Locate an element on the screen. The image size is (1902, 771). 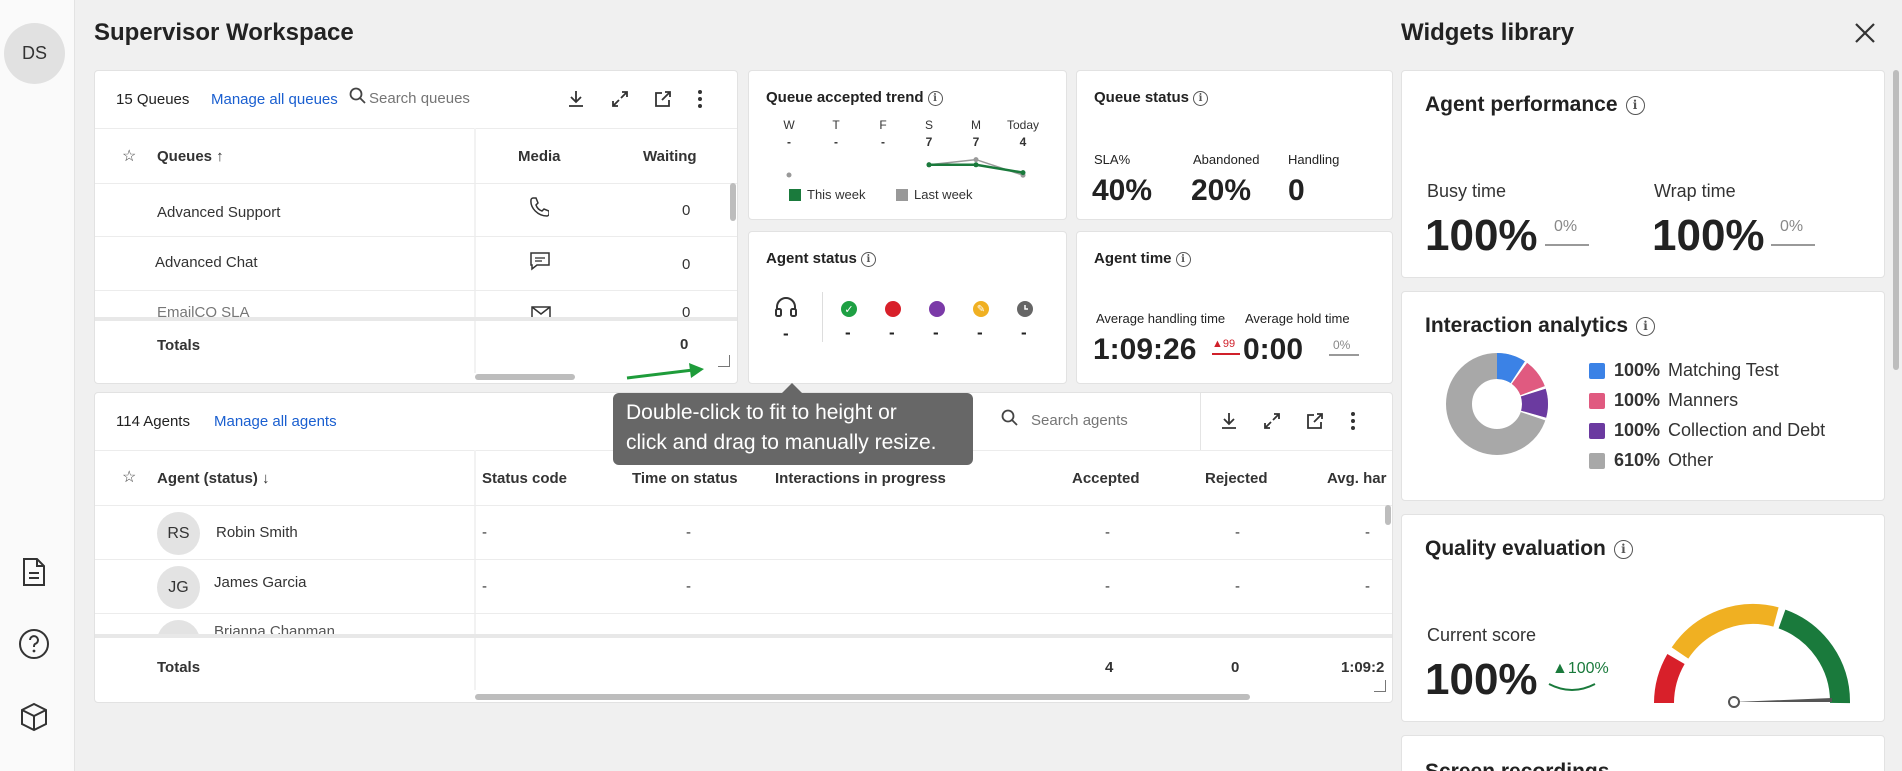
handling-value: 0 is located at coordinates (1296, 190).